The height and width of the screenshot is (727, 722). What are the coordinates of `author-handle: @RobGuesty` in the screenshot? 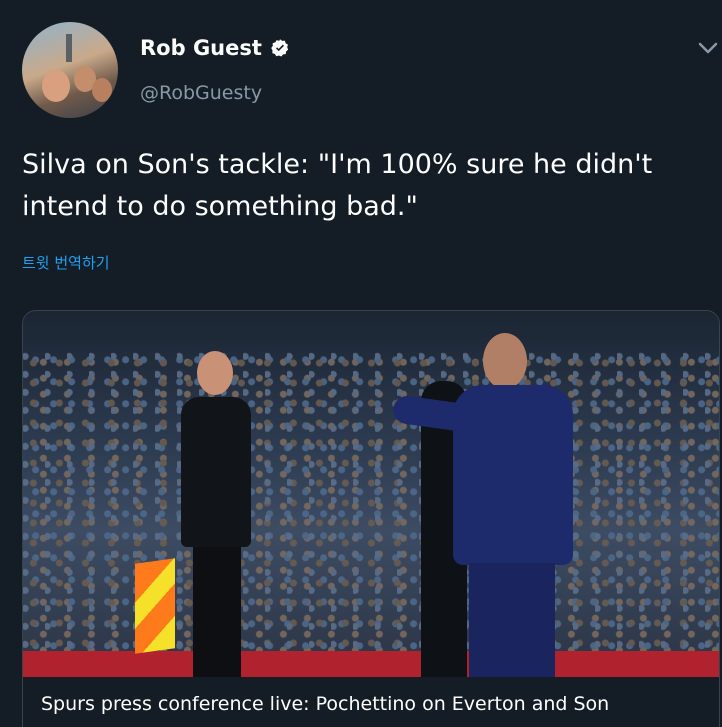 It's located at (201, 93).